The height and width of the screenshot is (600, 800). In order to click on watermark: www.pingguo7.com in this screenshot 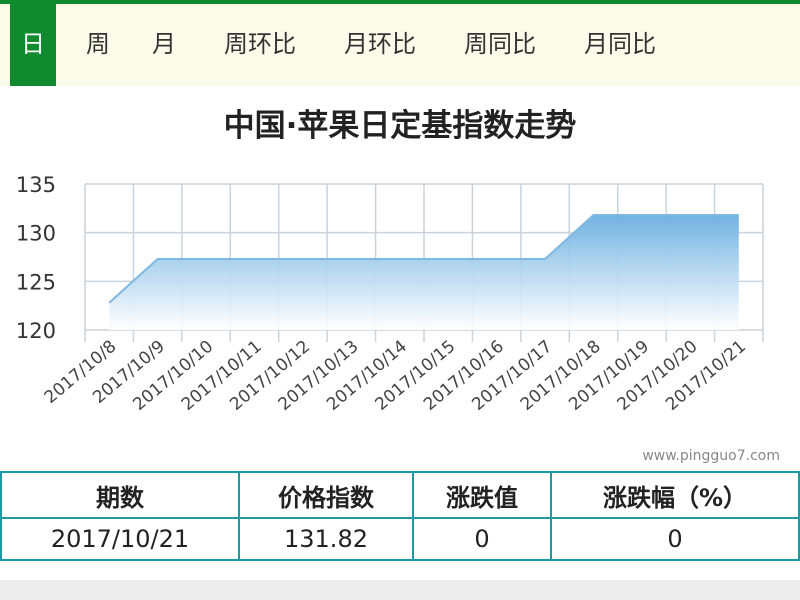, I will do `click(711, 456)`.